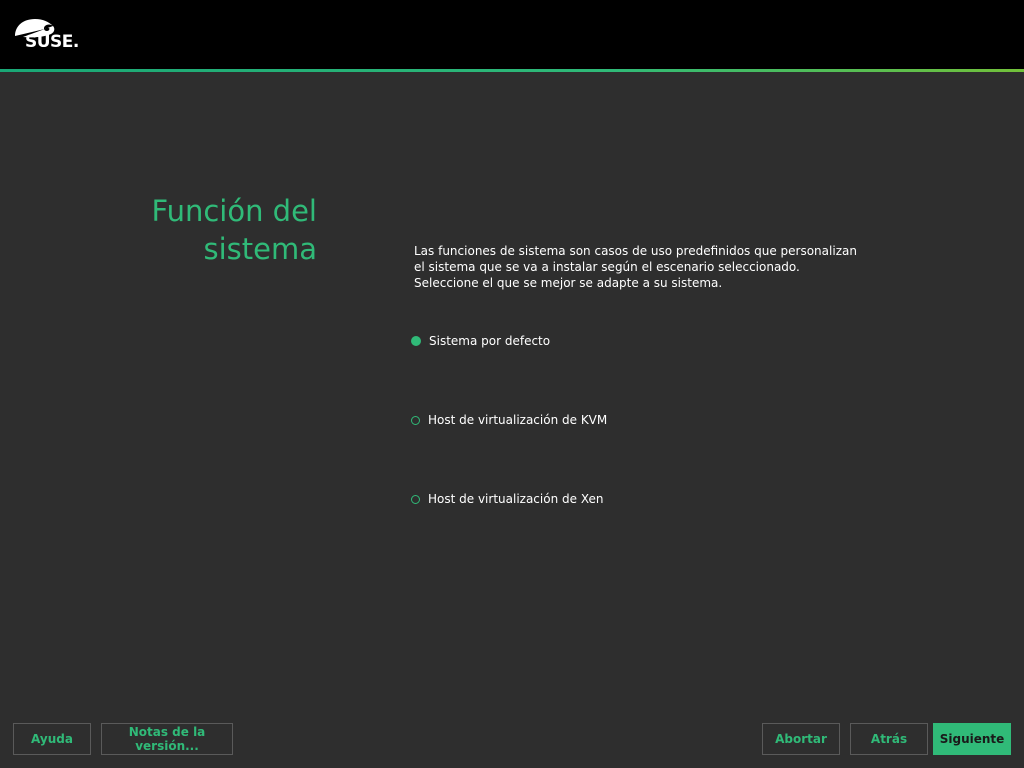  What do you see at coordinates (512, 34) in the screenshot?
I see `header-bar` at bounding box center [512, 34].